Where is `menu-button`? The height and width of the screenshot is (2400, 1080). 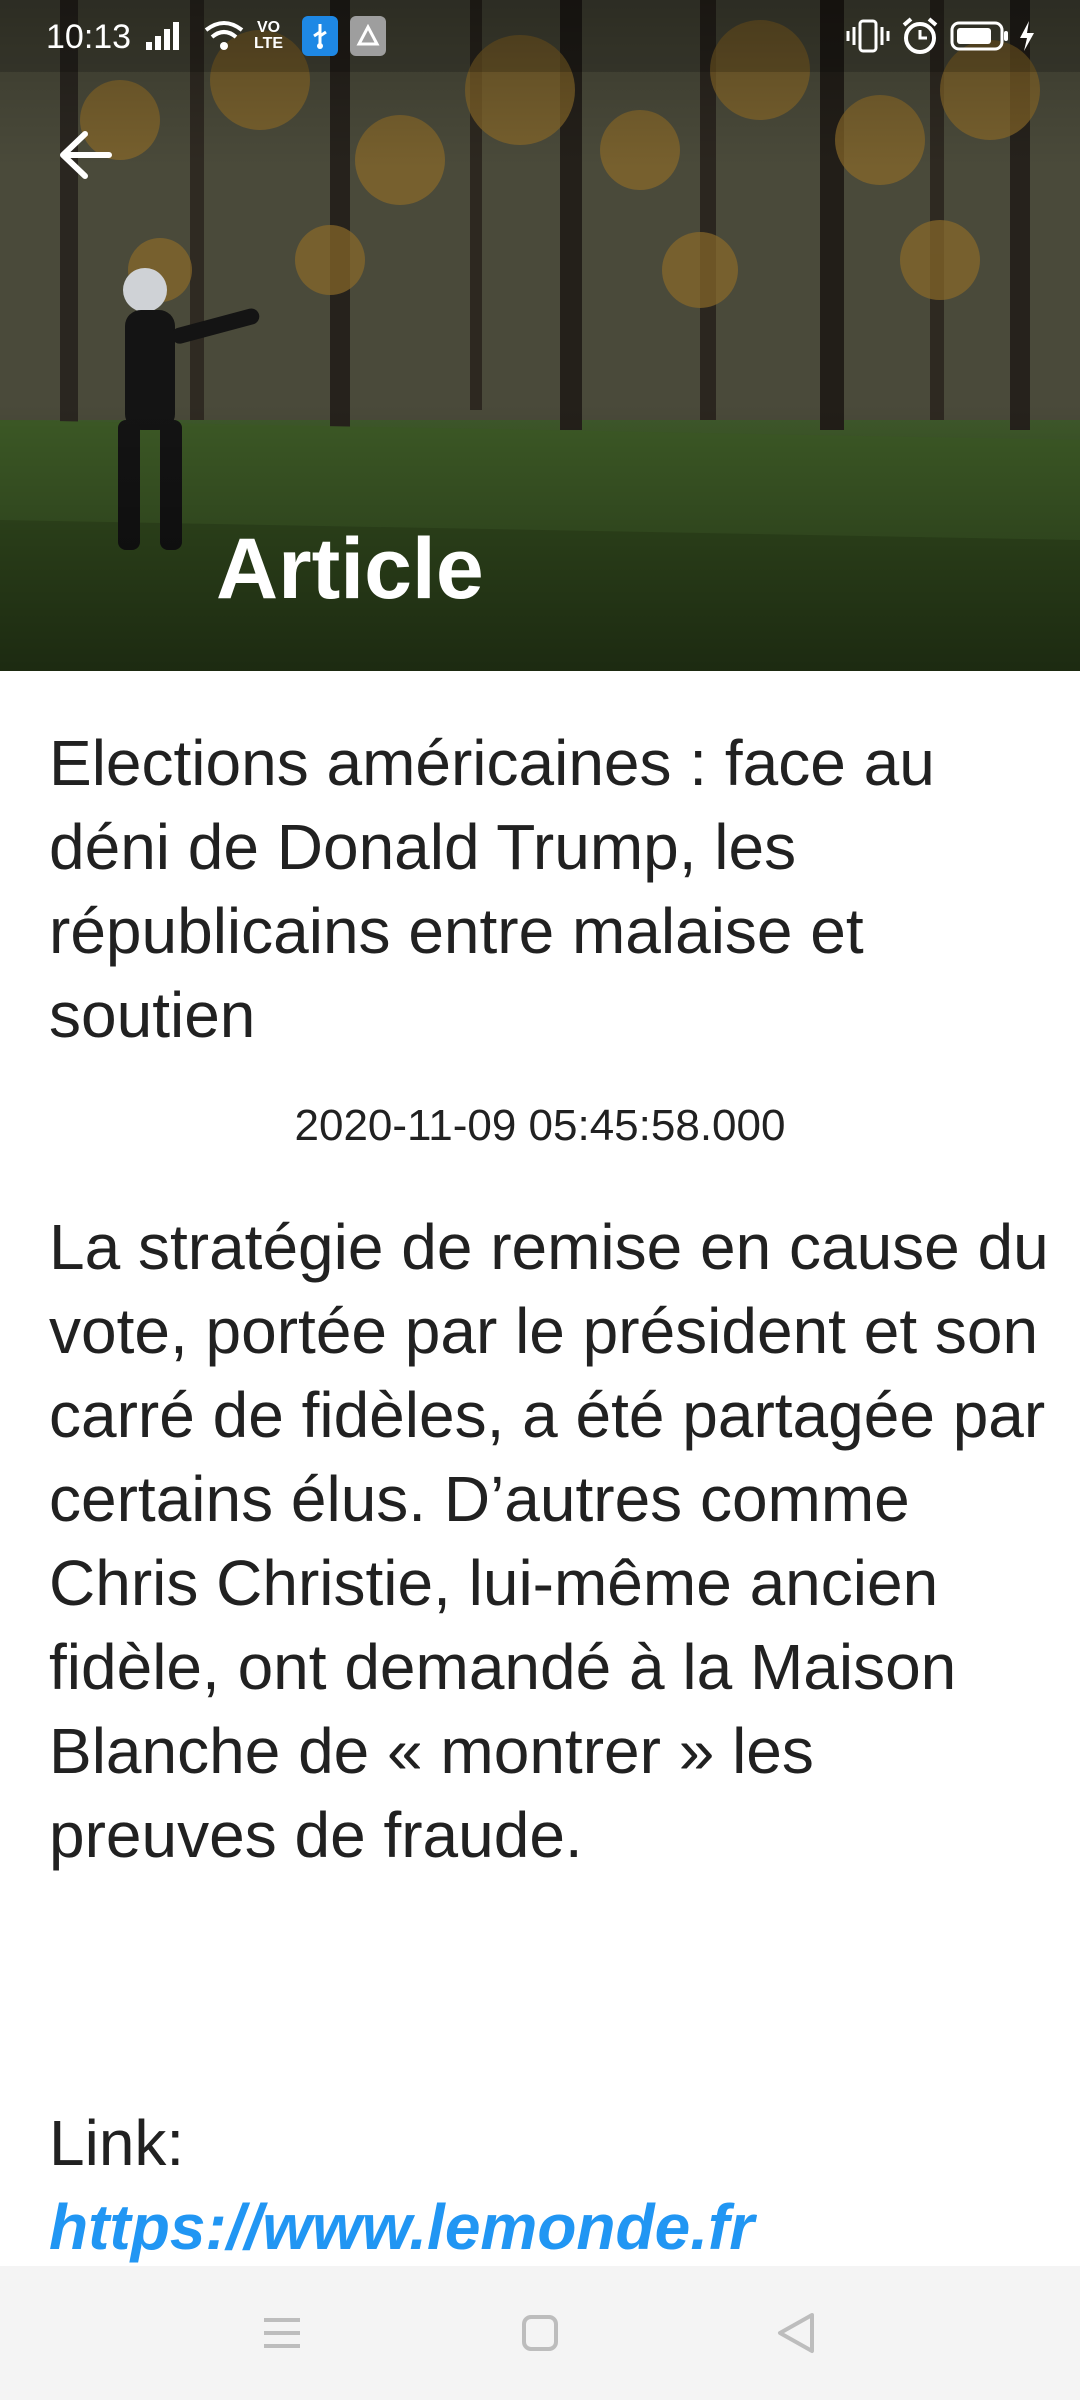 menu-button is located at coordinates (282, 2333).